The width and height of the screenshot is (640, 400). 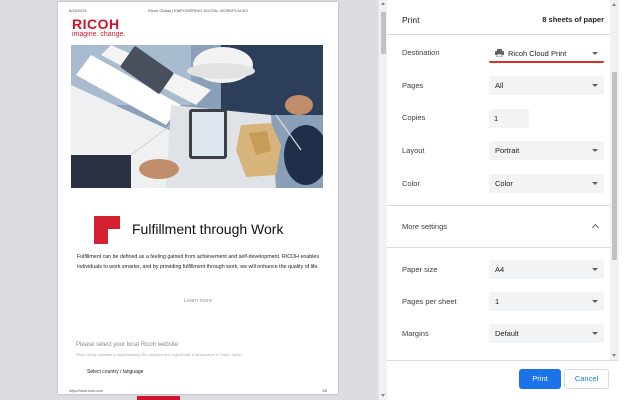 What do you see at coordinates (382, 200) in the screenshot?
I see `preview-scrollbar` at bounding box center [382, 200].